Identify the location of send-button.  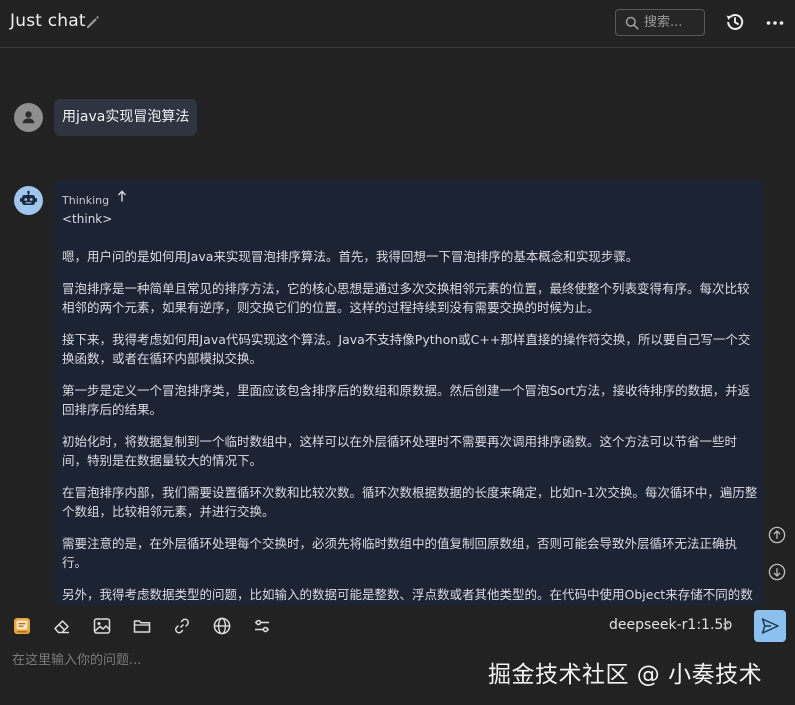
(770, 626).